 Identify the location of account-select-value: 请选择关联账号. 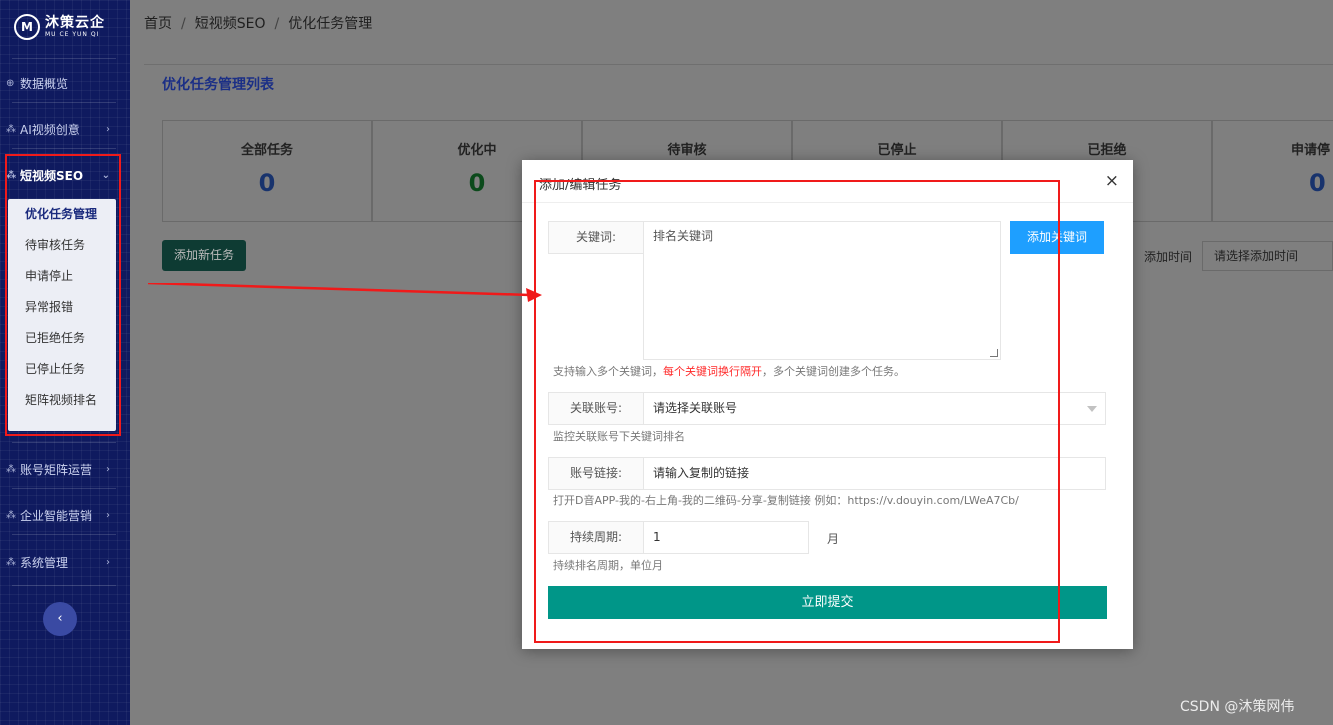
(695, 408).